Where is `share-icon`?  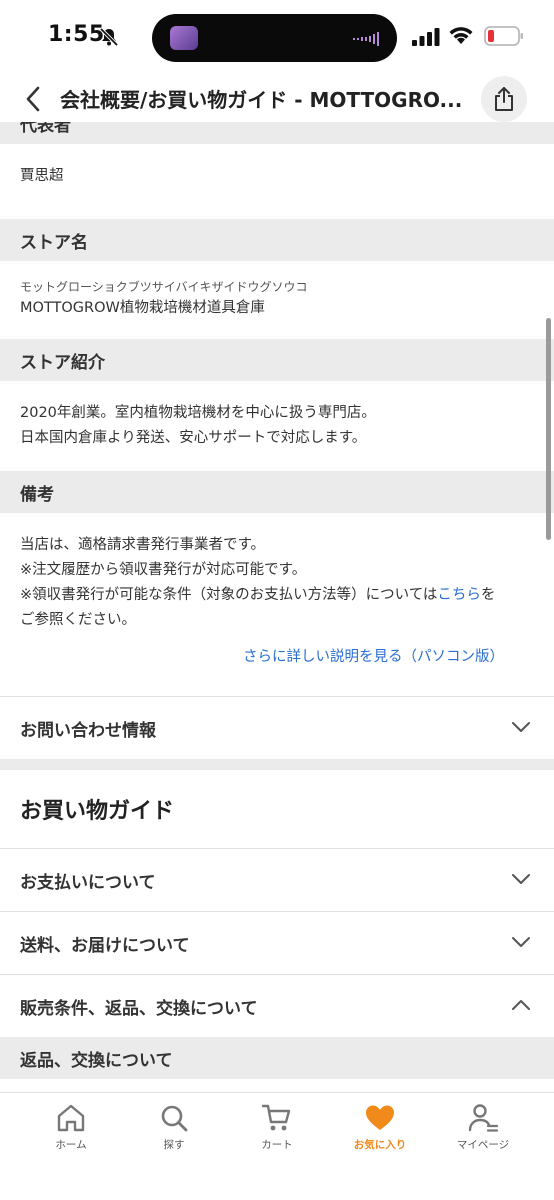
share-icon is located at coordinates (504, 99).